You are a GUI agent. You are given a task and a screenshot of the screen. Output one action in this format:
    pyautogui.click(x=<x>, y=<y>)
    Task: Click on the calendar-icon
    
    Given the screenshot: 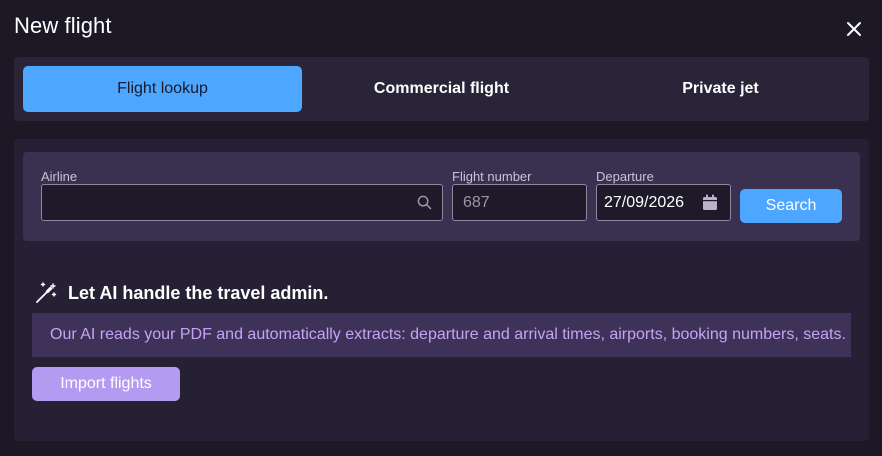 What is the action you would take?
    pyautogui.click(x=710, y=202)
    